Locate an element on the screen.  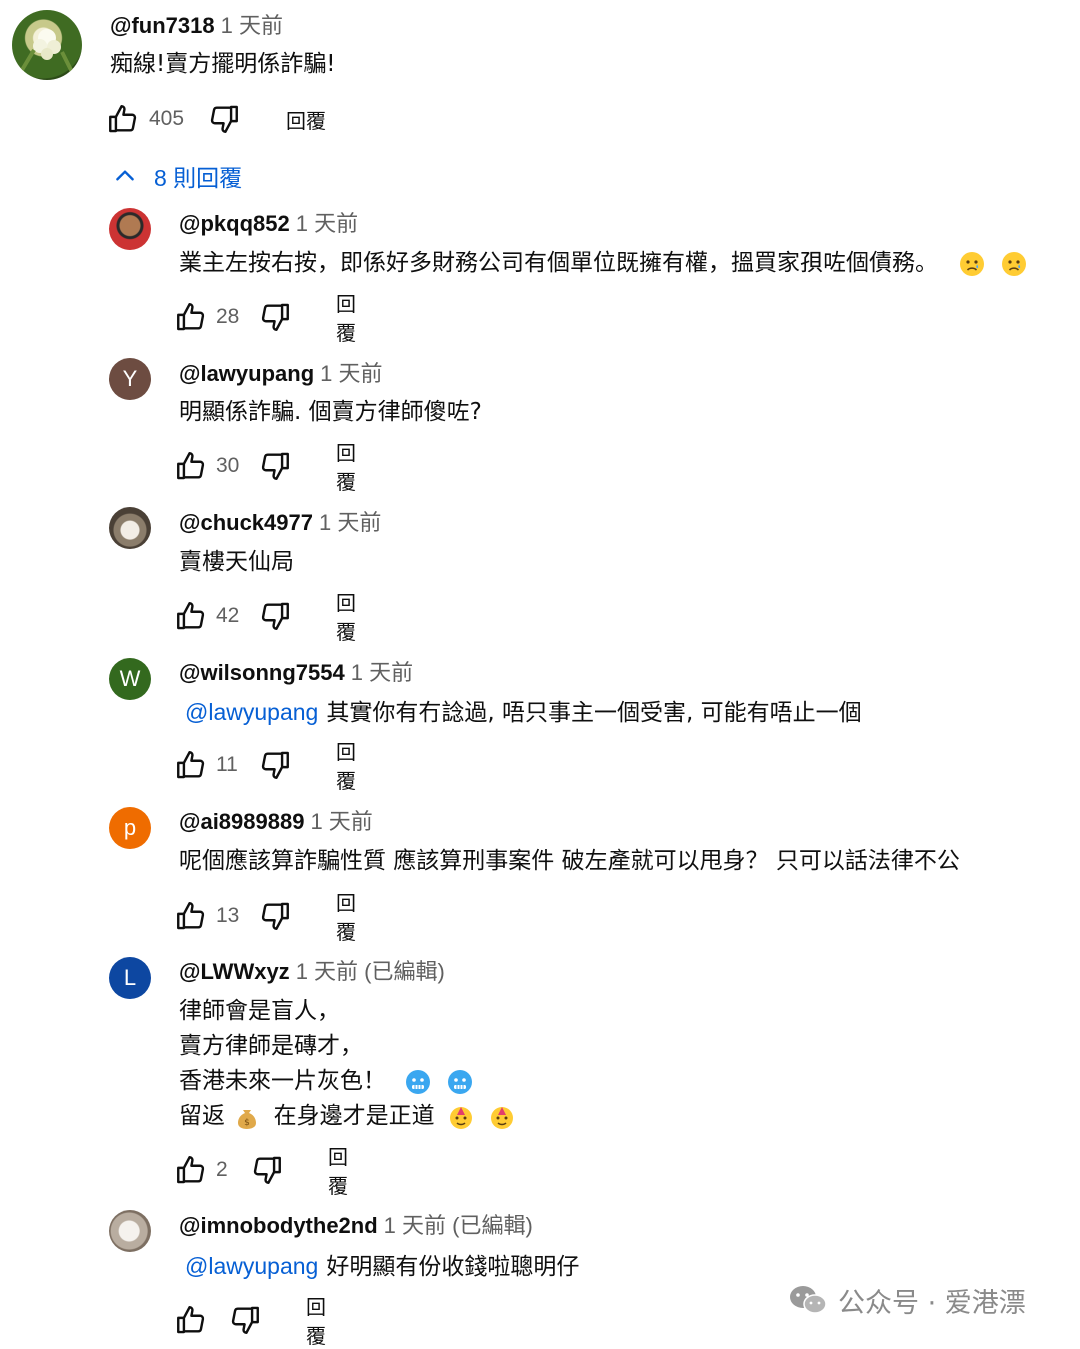
watermark: 公众号 · 爱港漂 is located at coordinates (907, 1300).